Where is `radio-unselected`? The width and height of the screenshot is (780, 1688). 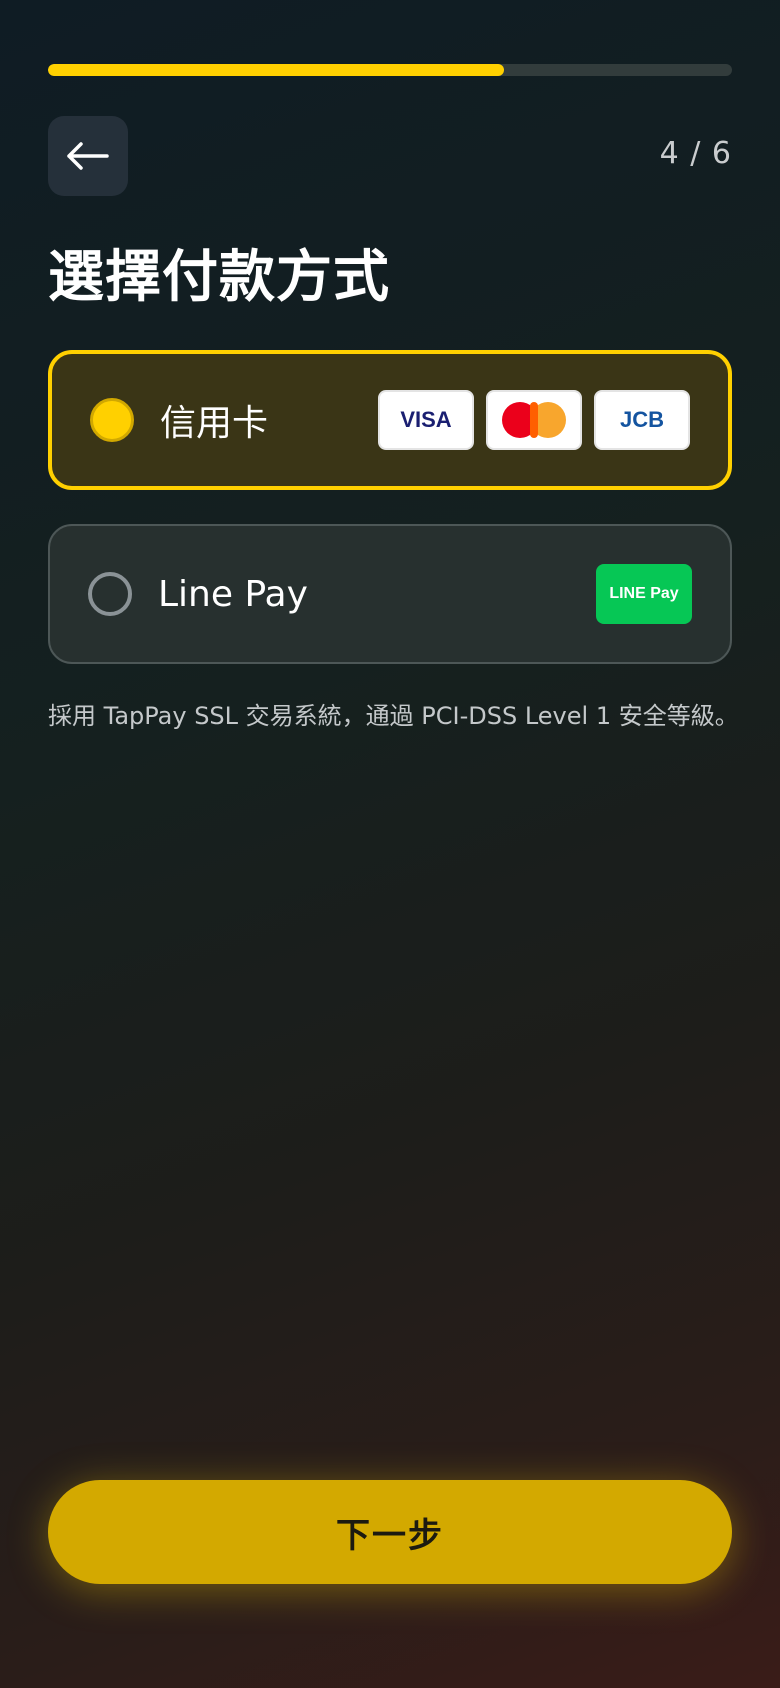
radio-unselected is located at coordinates (110, 594).